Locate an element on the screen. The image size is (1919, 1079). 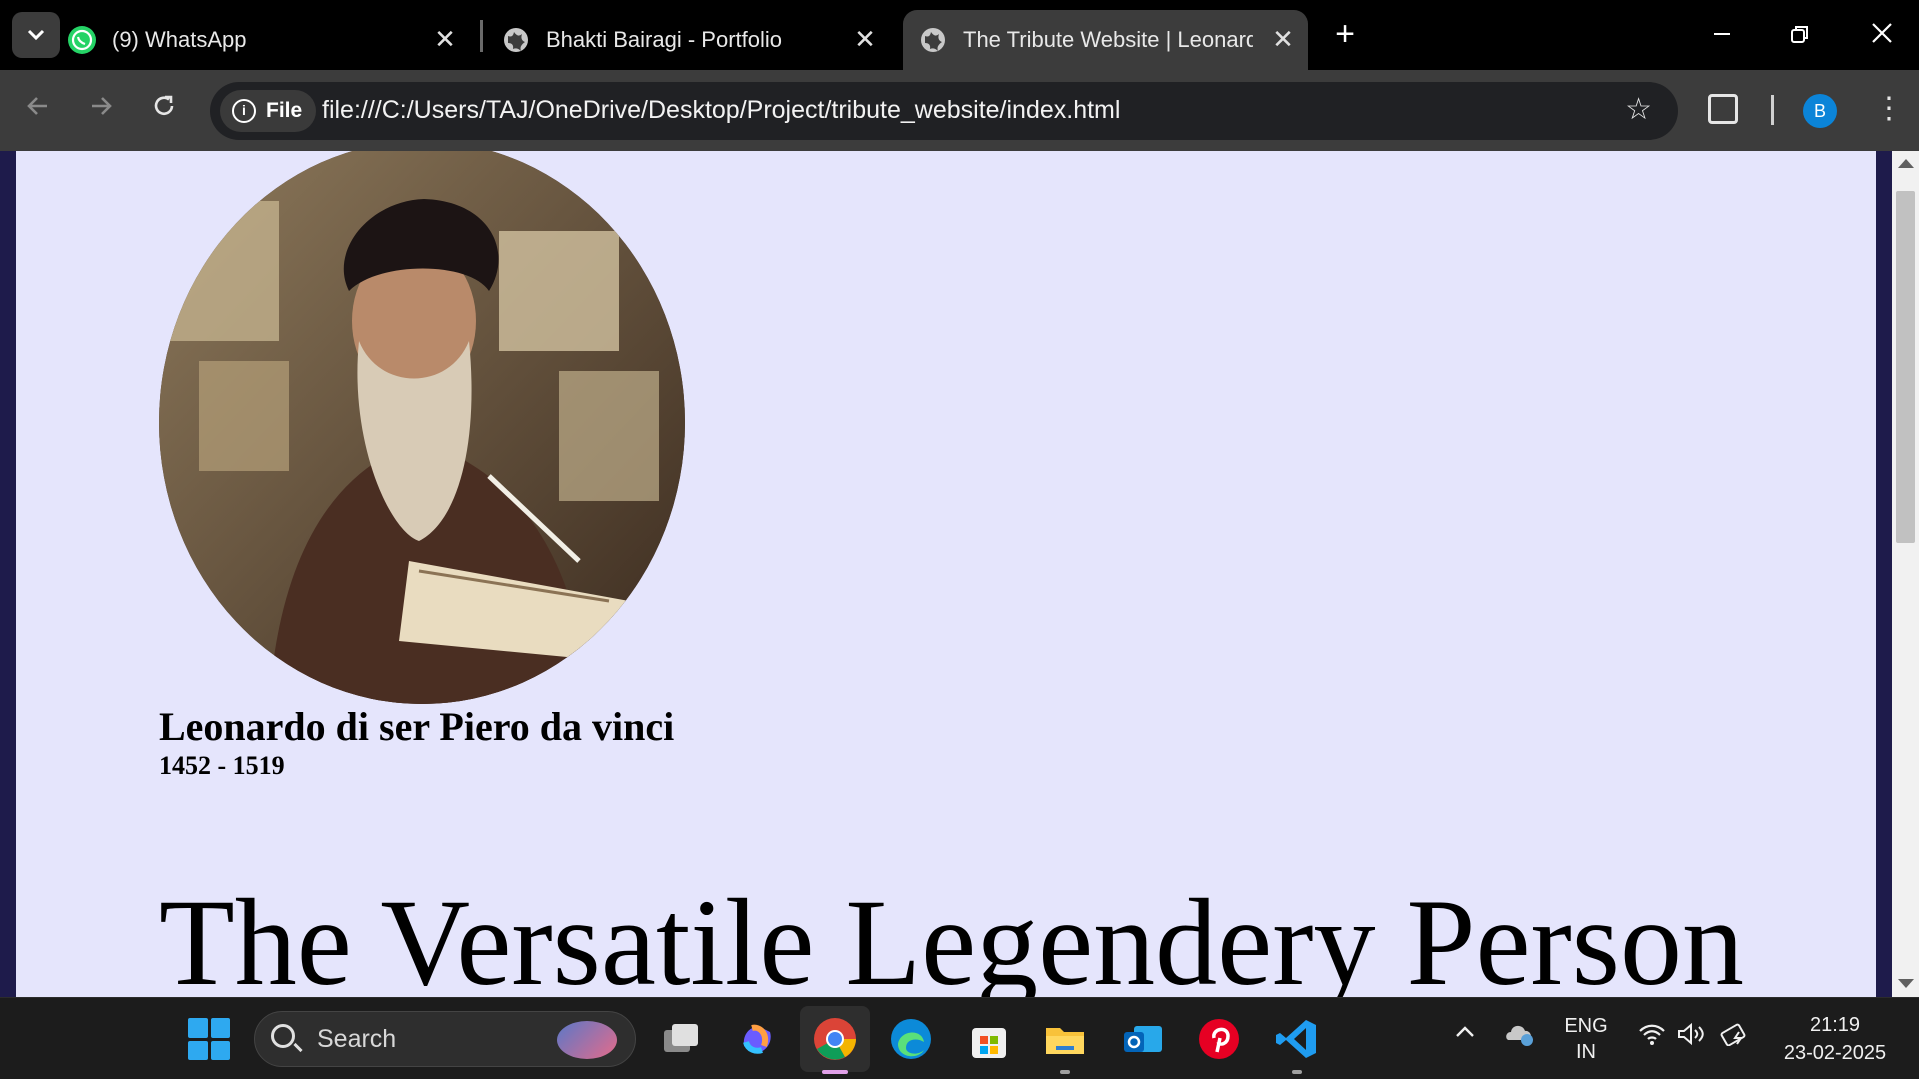
minimize-button is located at coordinates (1722, 35).